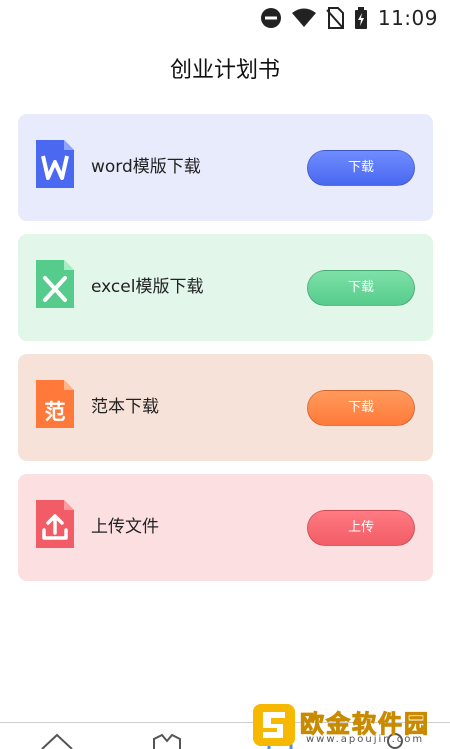  What do you see at coordinates (224, 70) in the screenshot?
I see `page-title: 创业计划书` at bounding box center [224, 70].